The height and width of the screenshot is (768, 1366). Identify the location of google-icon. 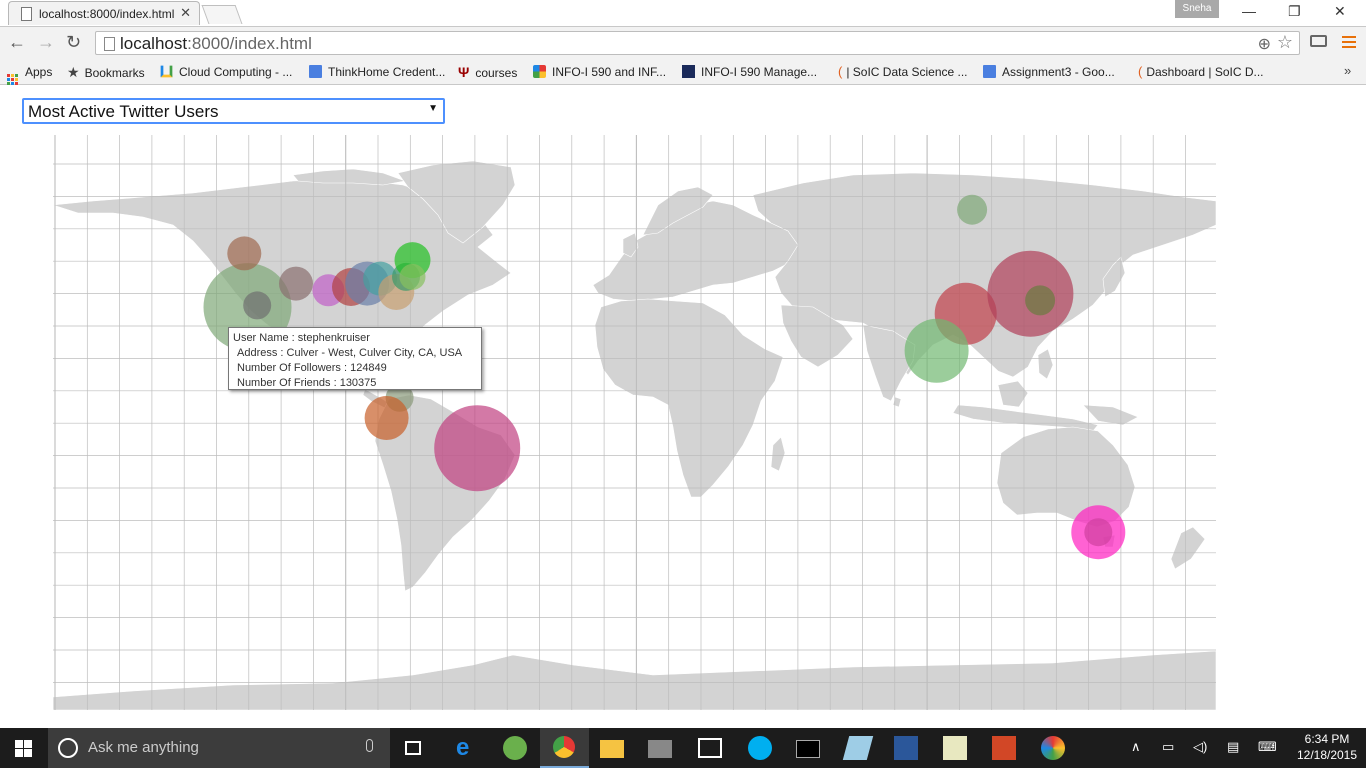
(539, 71).